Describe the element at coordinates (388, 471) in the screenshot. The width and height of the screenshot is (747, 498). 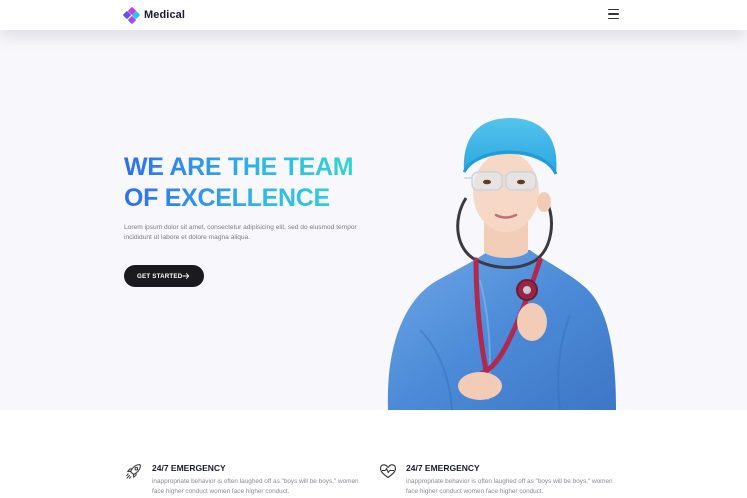
I see `heartbeat-icon` at that location.